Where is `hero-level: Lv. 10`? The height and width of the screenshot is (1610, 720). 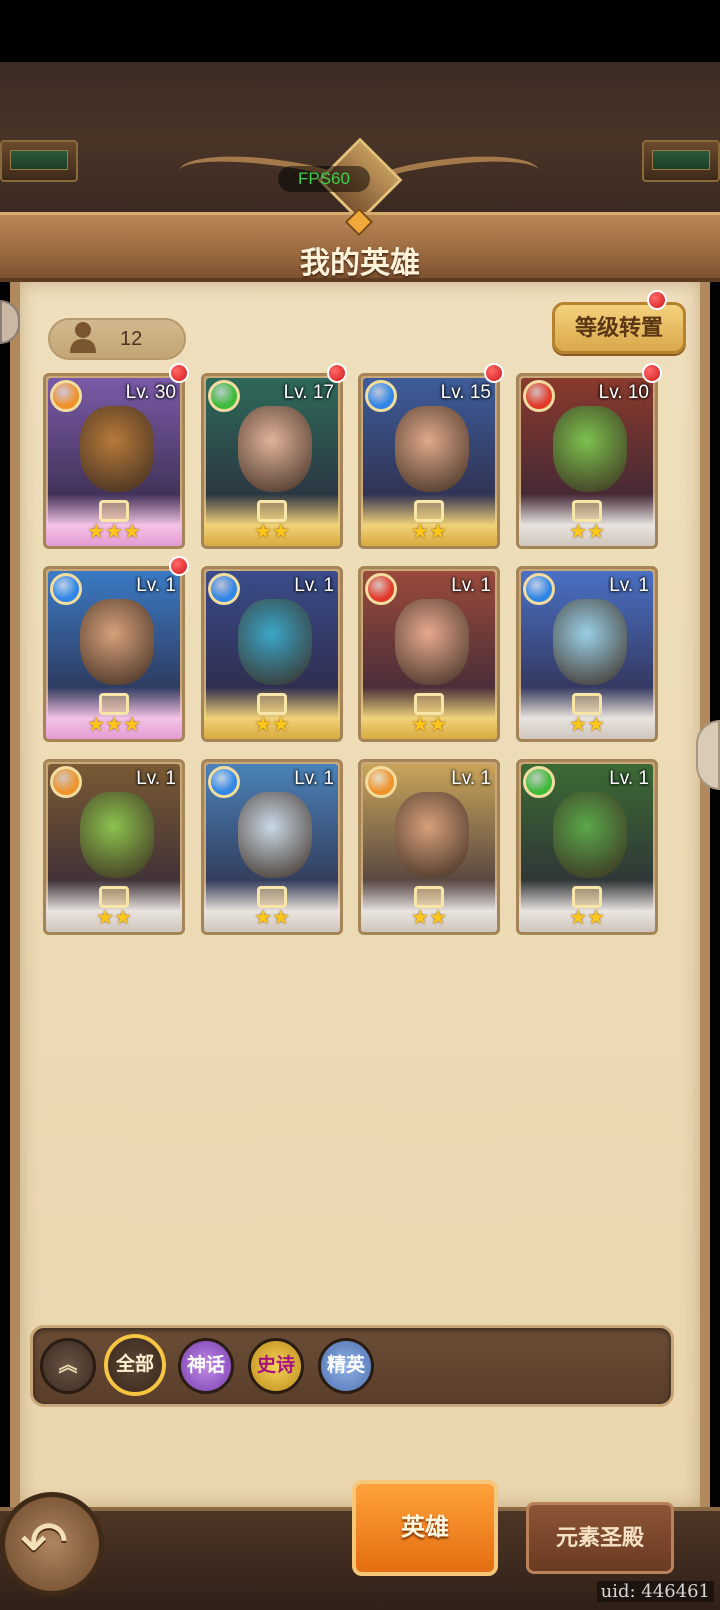
hero-level: Lv. 10 is located at coordinates (623, 392).